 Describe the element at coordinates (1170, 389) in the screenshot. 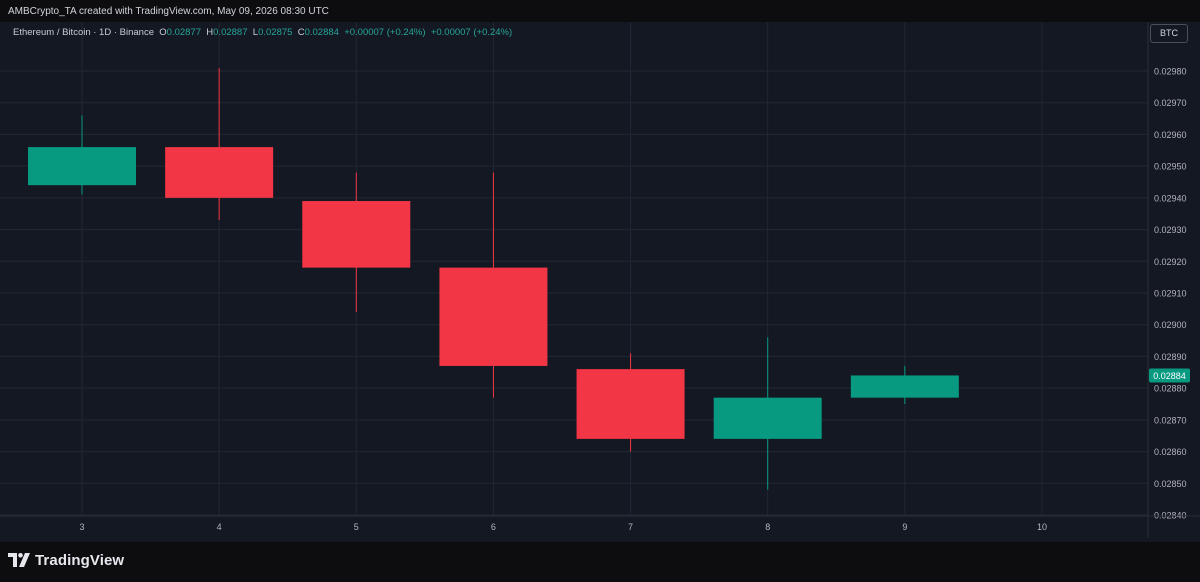

I see `y-tick-label: 0.02880` at that location.